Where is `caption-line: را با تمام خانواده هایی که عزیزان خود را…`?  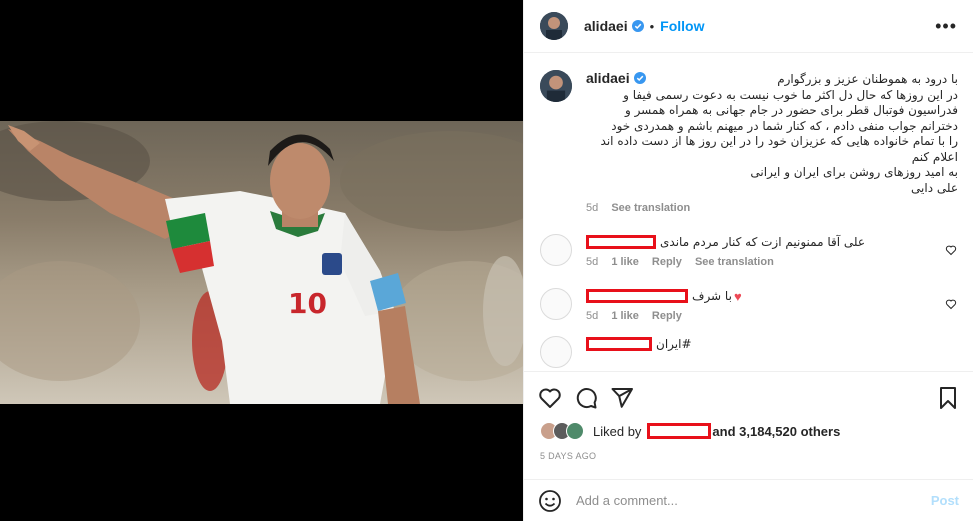 caption-line: را با تمام خانواده هایی که عزیزان خود را… is located at coordinates (779, 141).